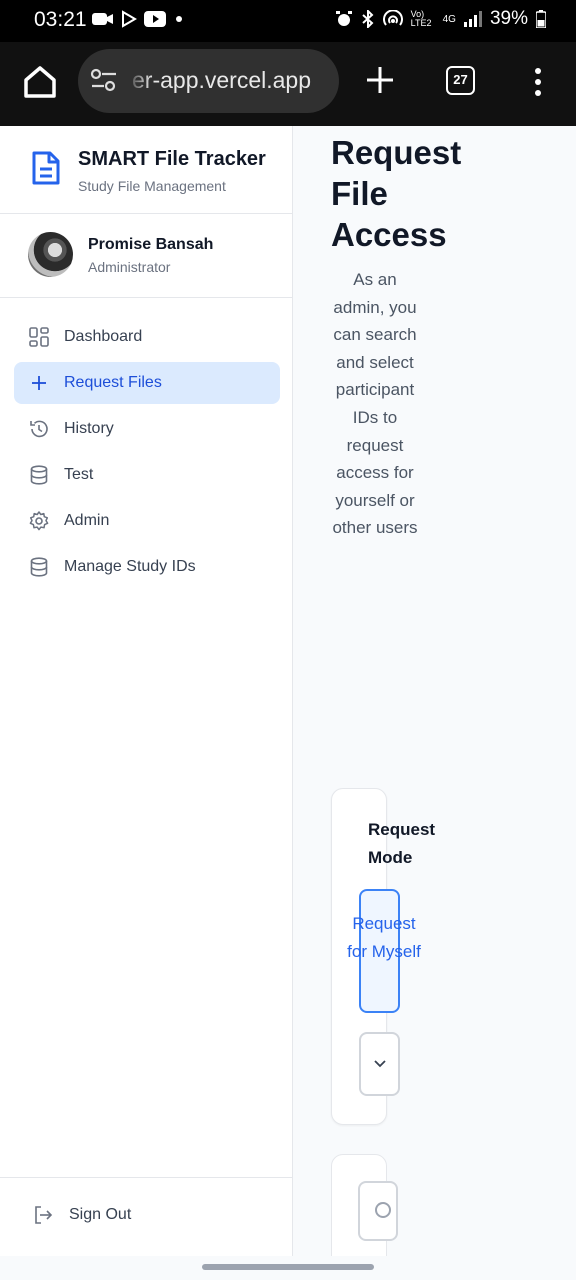 This screenshot has height=1280, width=576. I want to click on gesture-bar, so click(288, 1268).